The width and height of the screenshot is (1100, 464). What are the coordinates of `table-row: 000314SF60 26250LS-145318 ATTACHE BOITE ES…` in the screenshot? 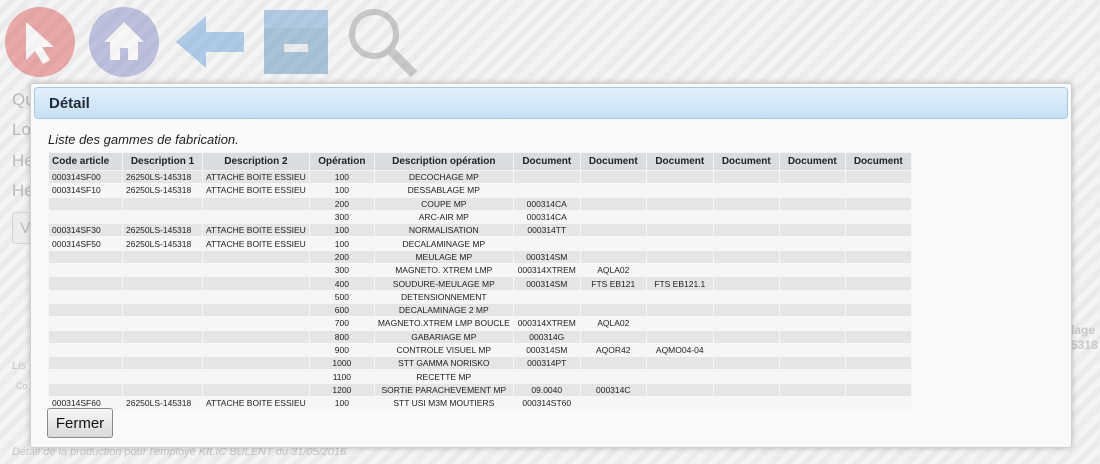 It's located at (480, 403).